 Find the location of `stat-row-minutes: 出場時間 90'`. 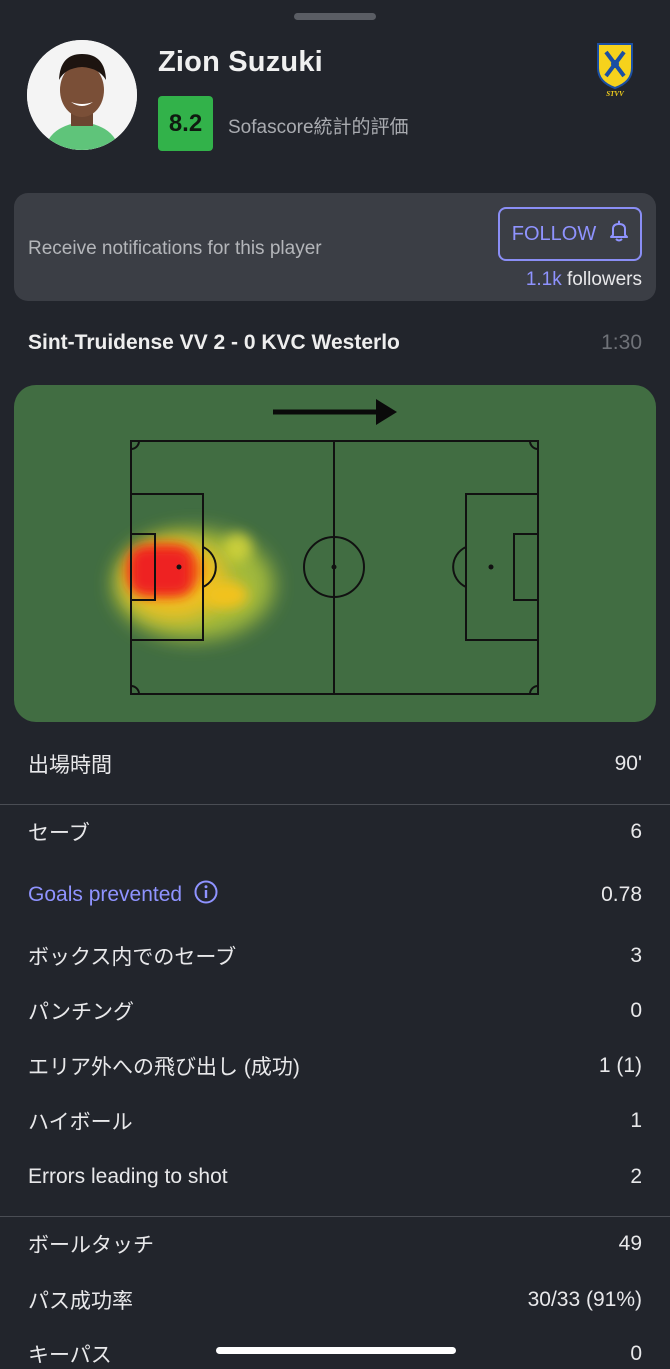

stat-row-minutes: 出場時間 90' is located at coordinates (335, 764).